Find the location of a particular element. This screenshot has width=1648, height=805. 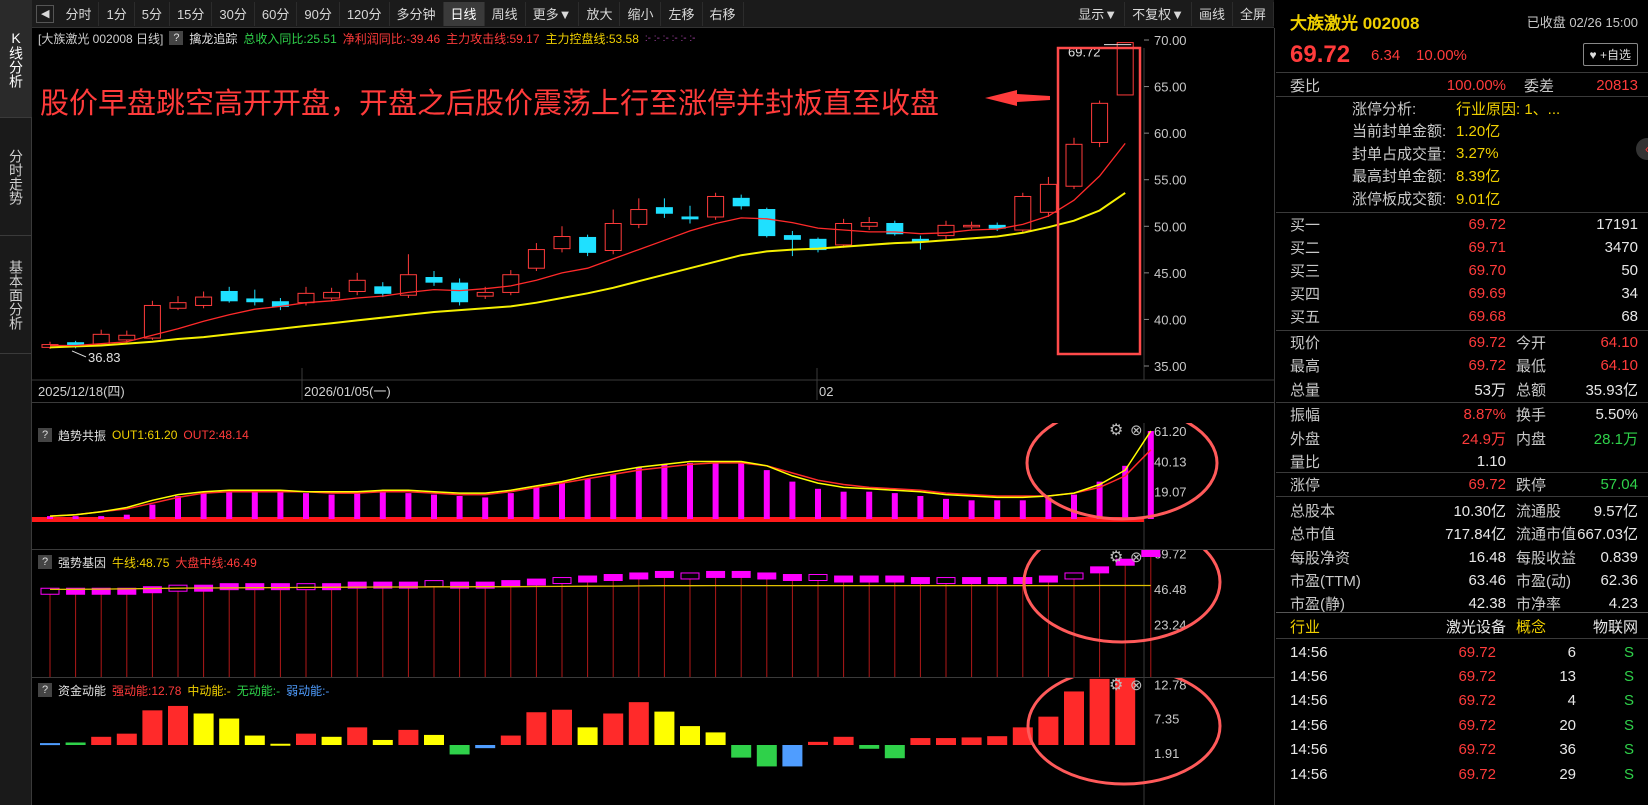

stat-label: 市盈(静) is located at coordinates (1317, 605).